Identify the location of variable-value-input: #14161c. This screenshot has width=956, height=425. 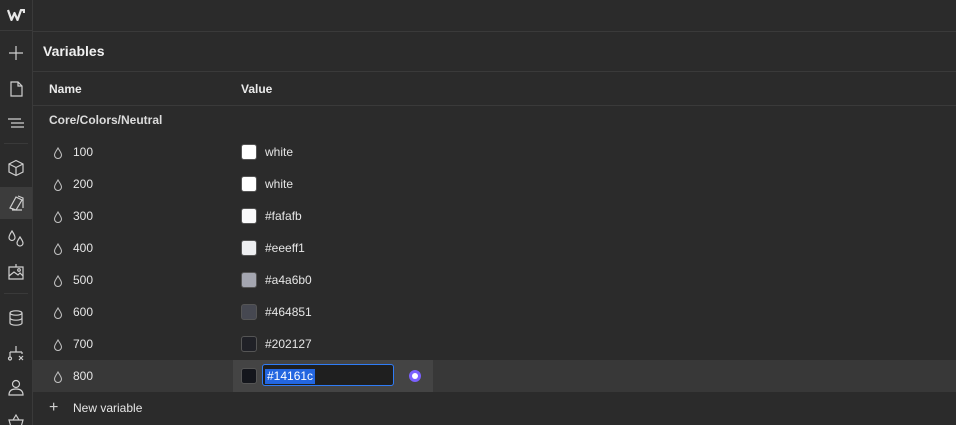
(328, 375).